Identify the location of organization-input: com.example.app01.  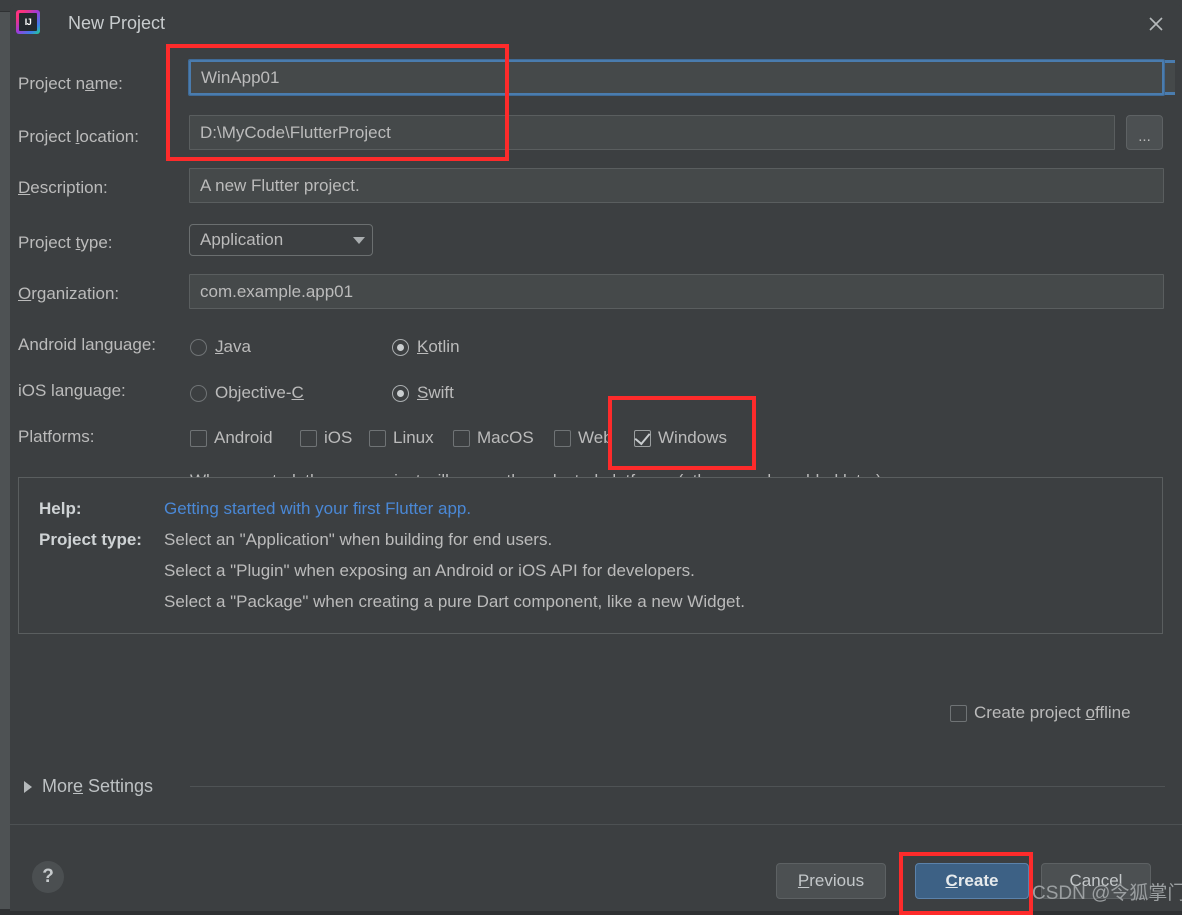
(676, 291).